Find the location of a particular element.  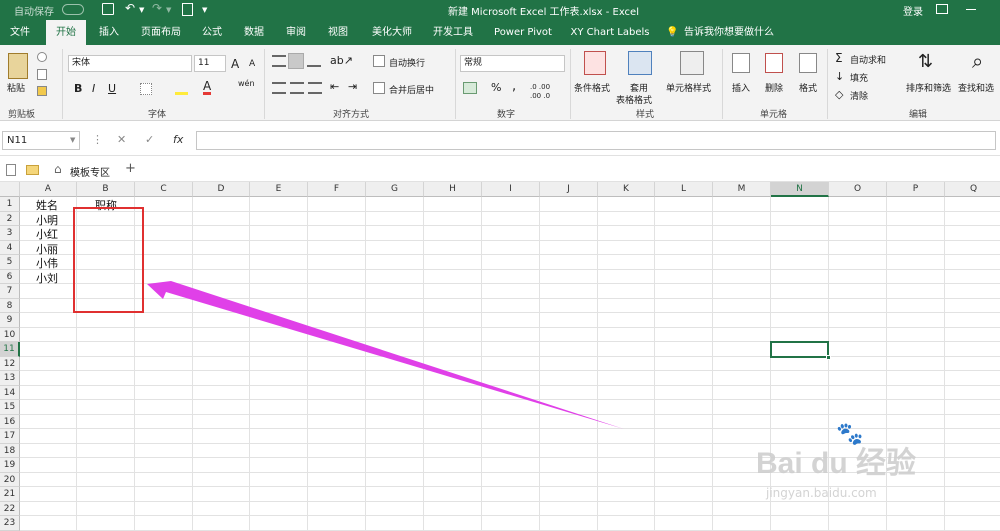

comma-button: , is located at coordinates (514, 86).